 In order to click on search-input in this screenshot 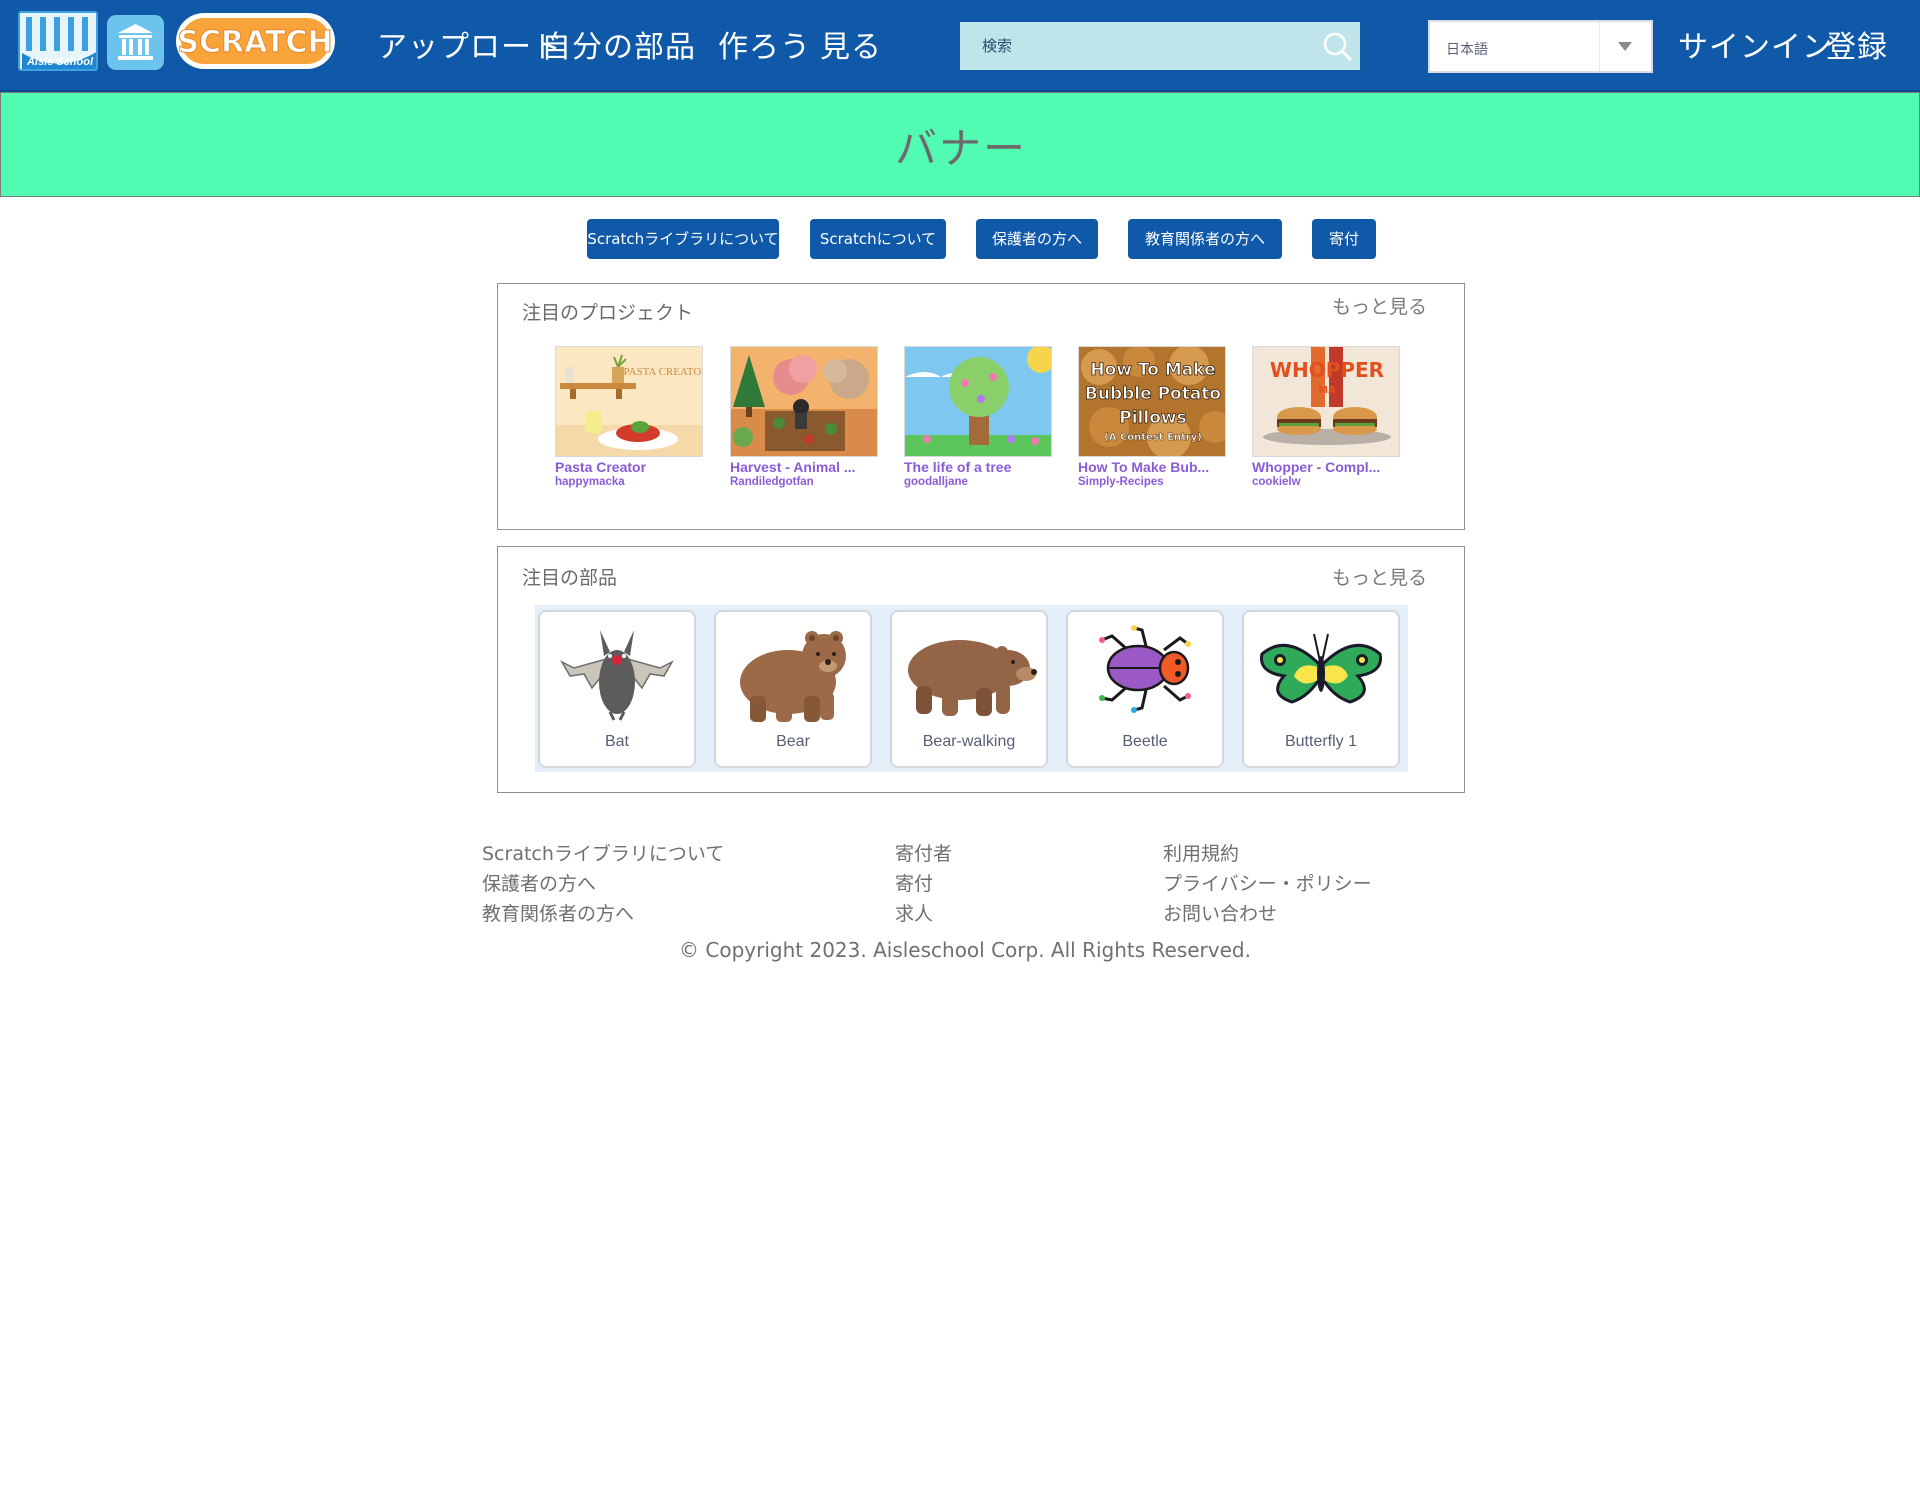, I will do `click(1136, 46)`.